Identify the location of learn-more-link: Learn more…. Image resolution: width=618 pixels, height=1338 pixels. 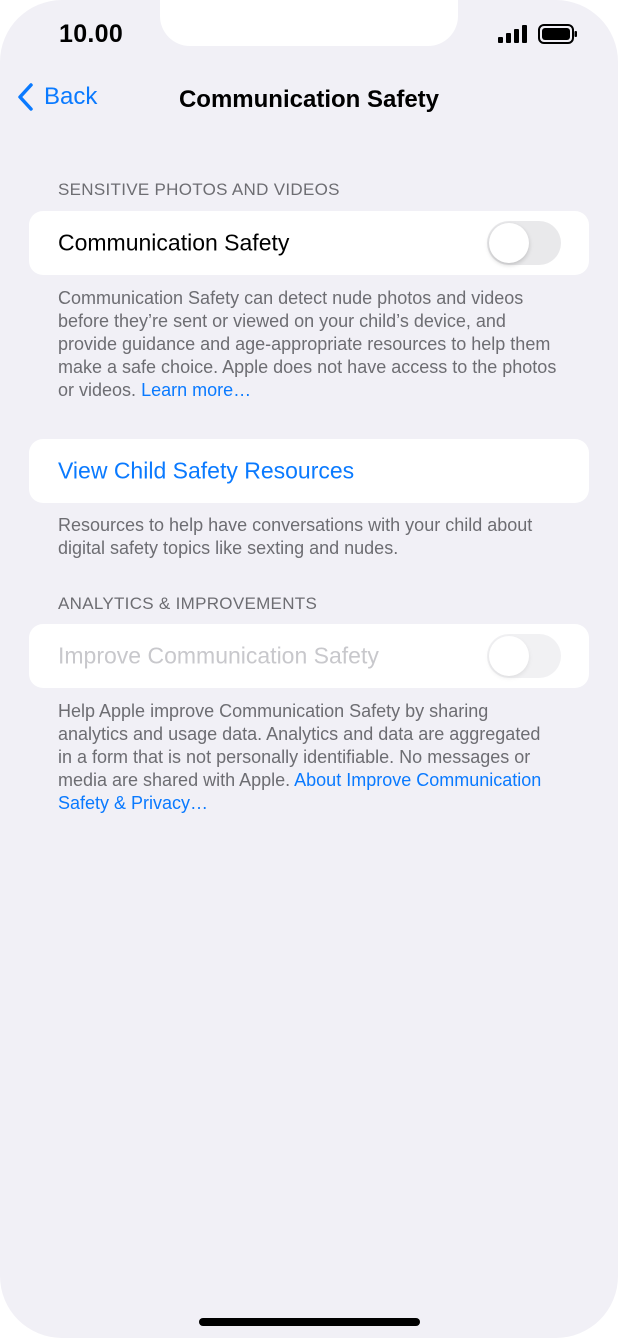
(196, 390).